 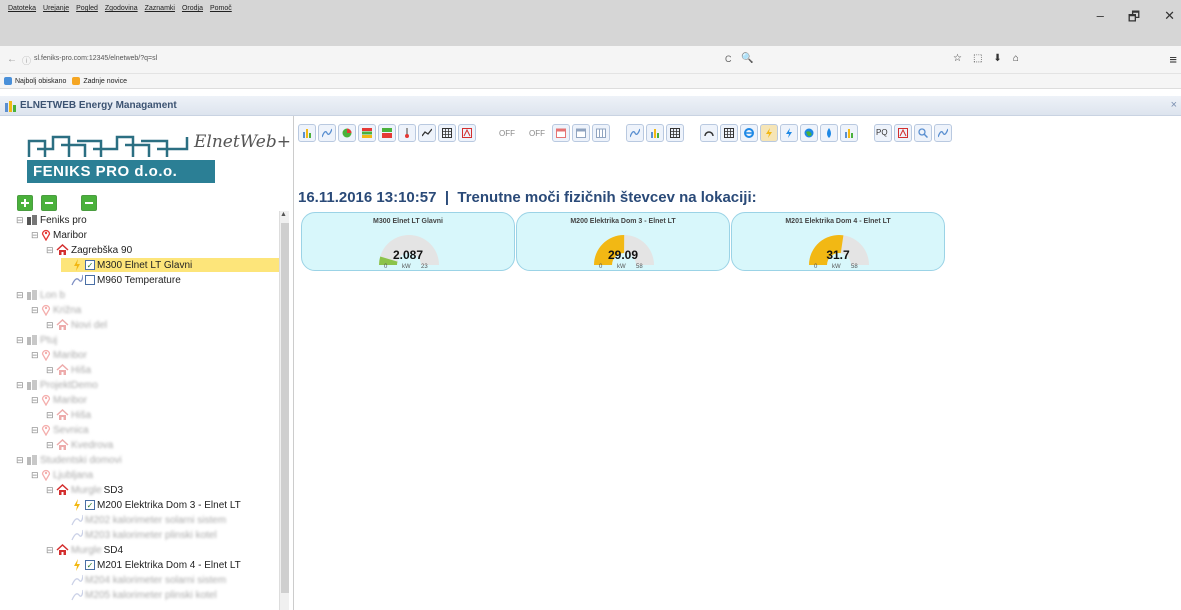 I want to click on minimize-button: –, so click(x=1100, y=19).